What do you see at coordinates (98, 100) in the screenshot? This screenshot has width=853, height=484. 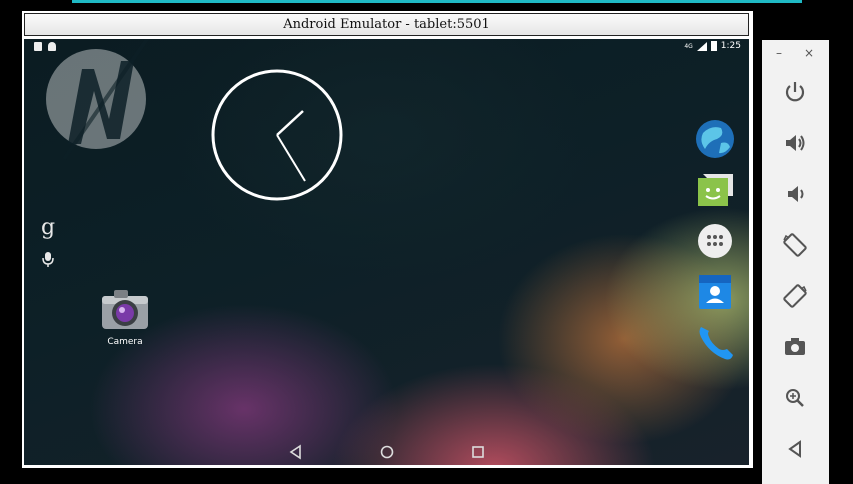 I see `netaawy-watermark-logo` at bounding box center [98, 100].